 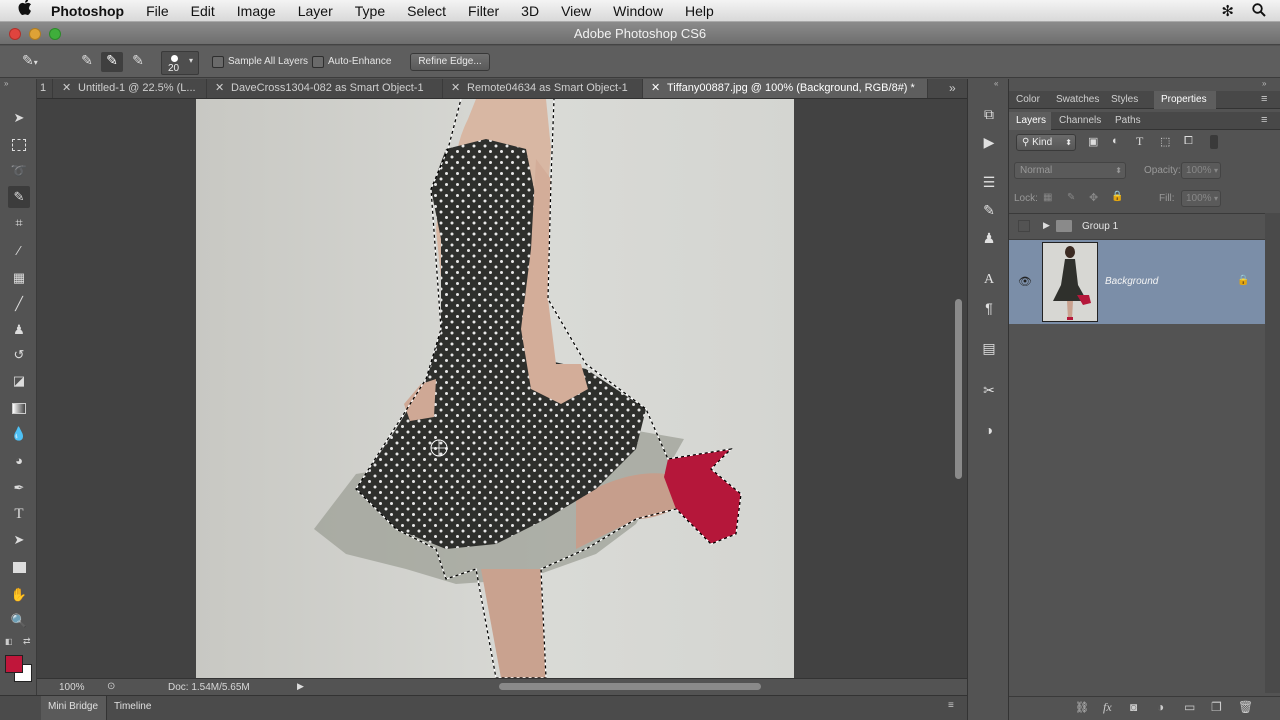 I want to click on default-colors-icon: ◧, so click(x=9, y=641).